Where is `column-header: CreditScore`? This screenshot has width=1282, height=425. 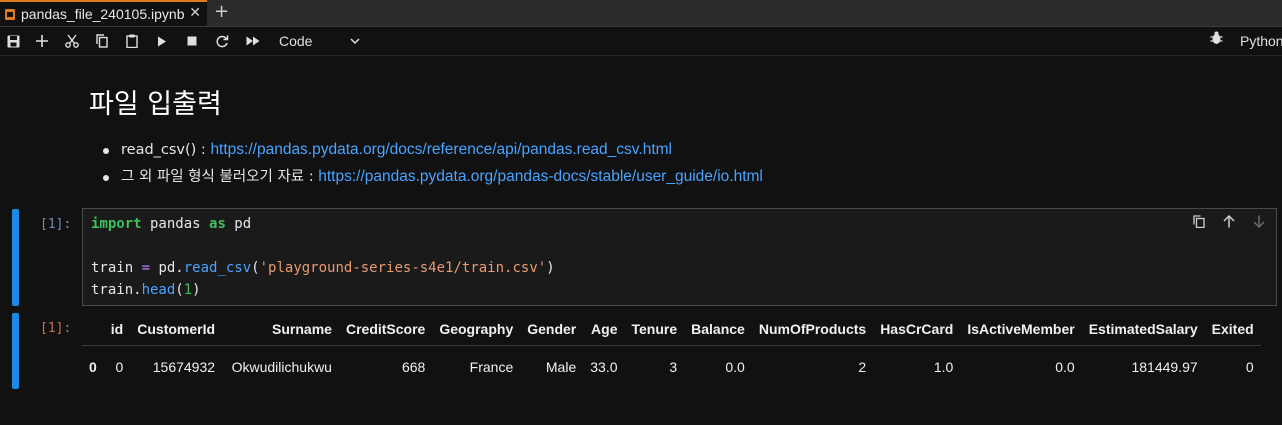
column-header: CreditScore is located at coordinates (385, 331).